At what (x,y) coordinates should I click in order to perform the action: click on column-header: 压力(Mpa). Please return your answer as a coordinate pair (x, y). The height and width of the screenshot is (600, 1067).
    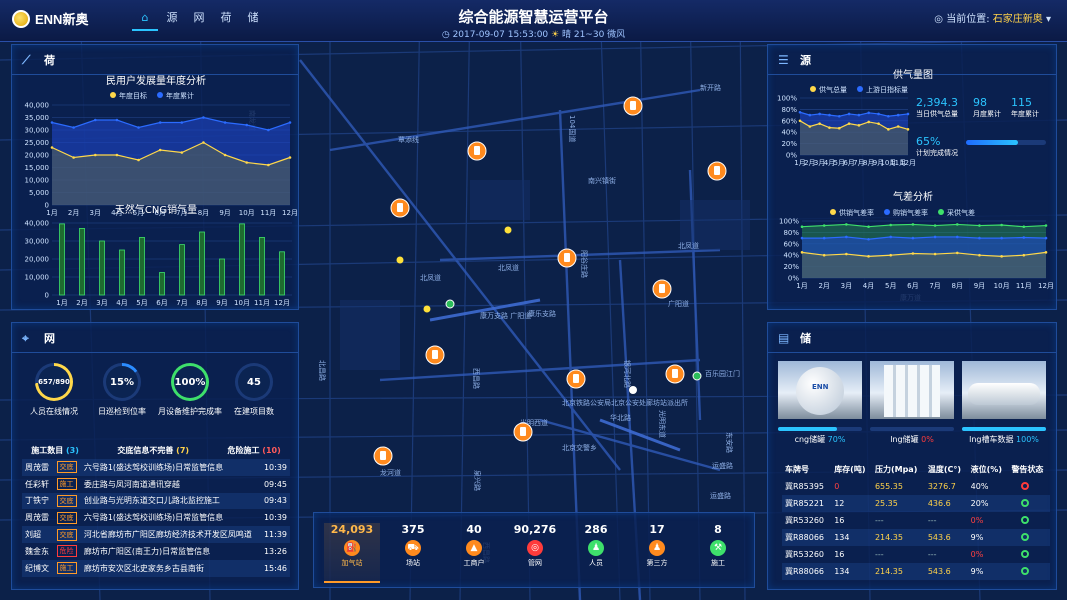
    Looking at the image, I should click on (898, 469).